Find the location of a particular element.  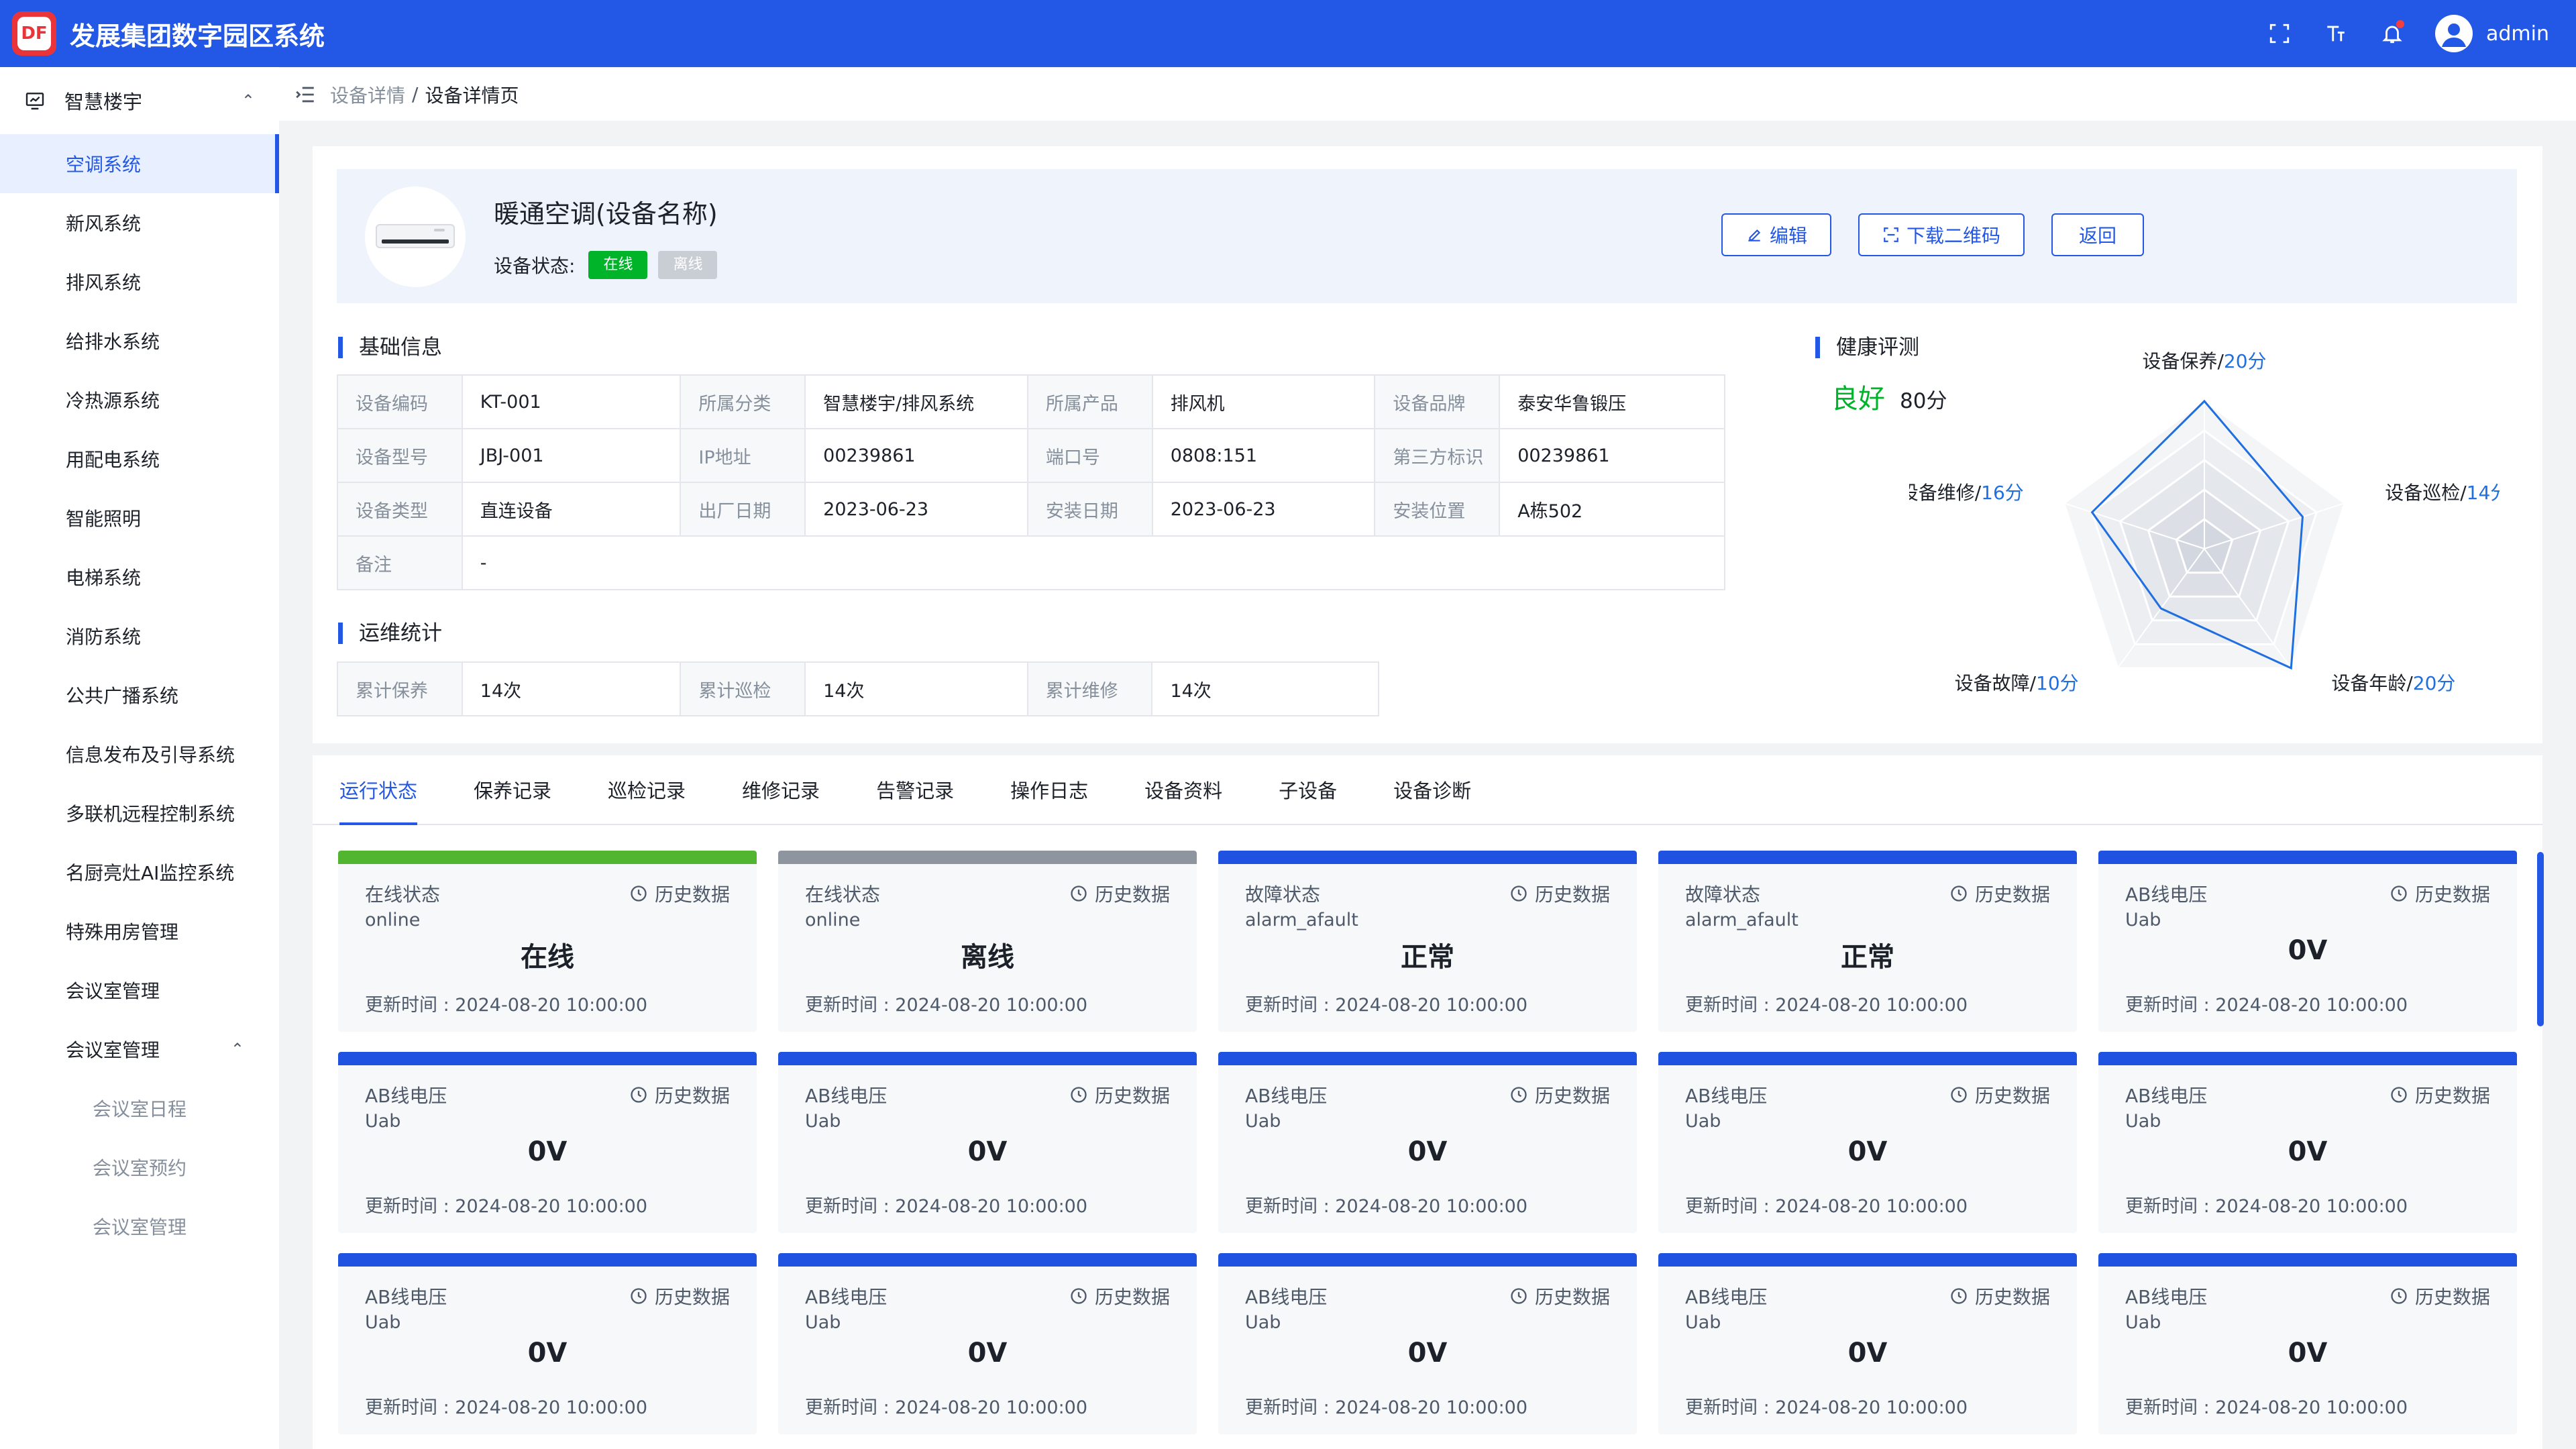

sidebar-subitem: 会议室管理 is located at coordinates (139, 1226).